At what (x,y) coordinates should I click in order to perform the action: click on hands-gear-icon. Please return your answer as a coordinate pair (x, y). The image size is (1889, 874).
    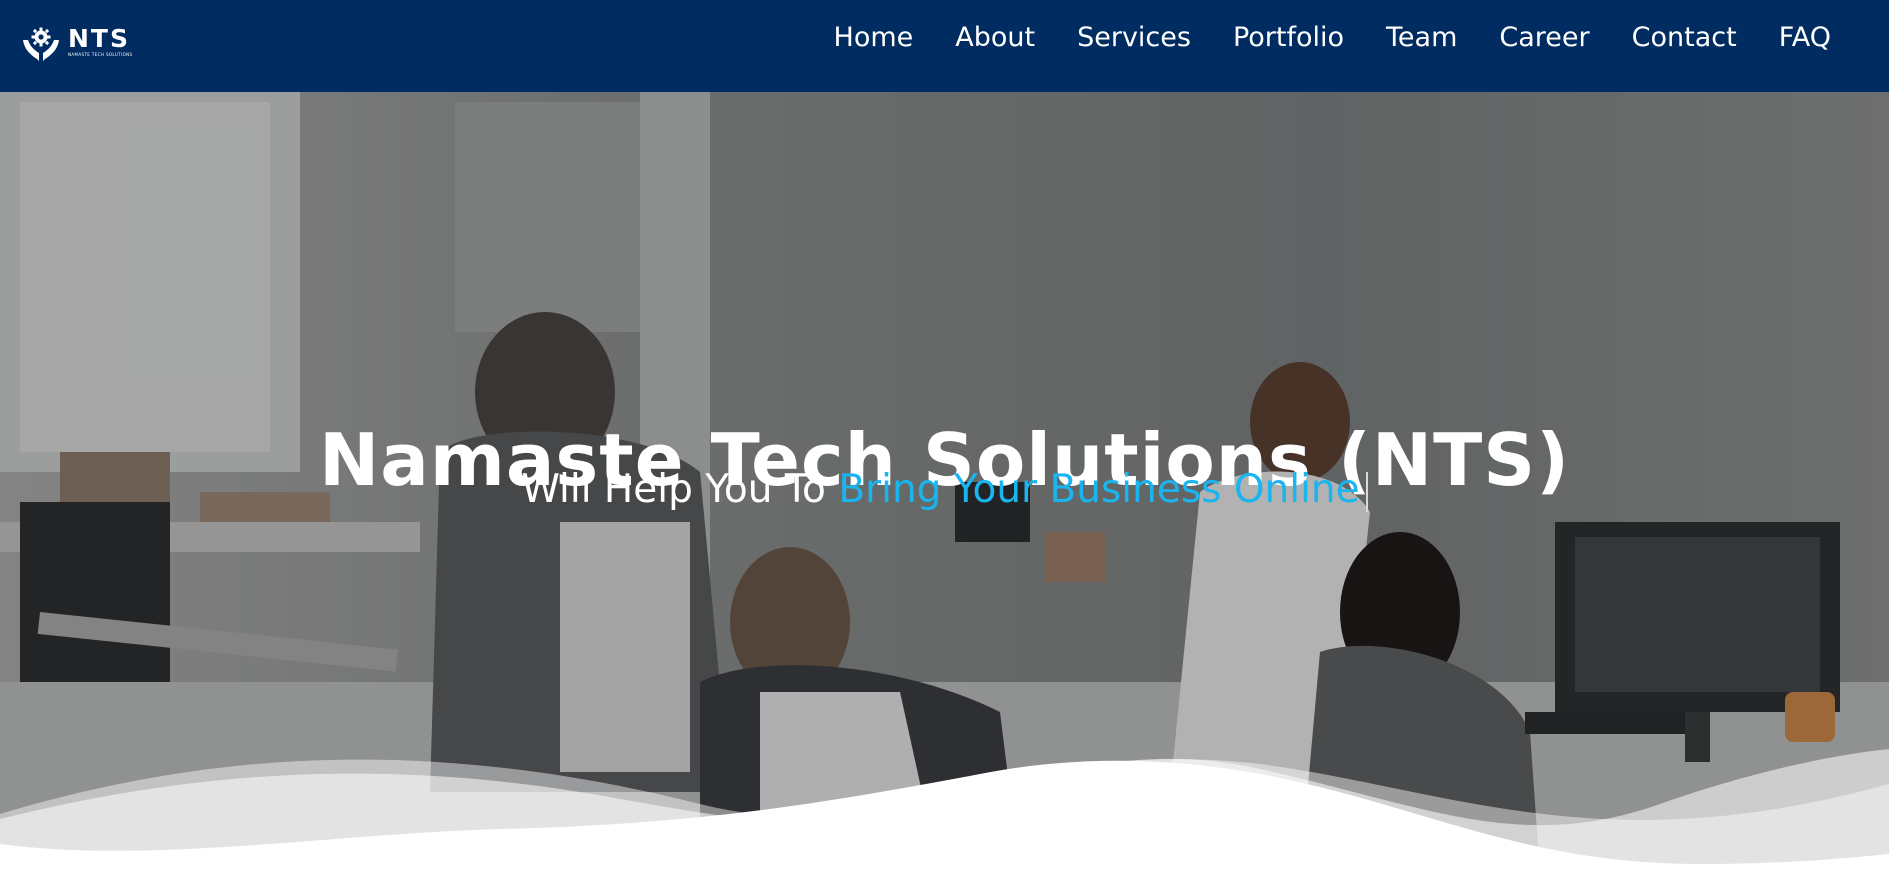
    Looking at the image, I should click on (41, 44).